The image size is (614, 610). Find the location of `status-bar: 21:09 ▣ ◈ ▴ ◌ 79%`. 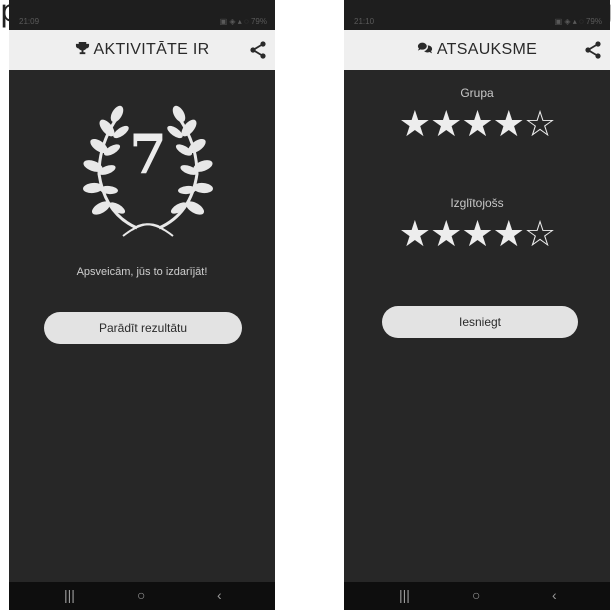

status-bar: 21:09 ▣ ◈ ▴ ◌ 79% is located at coordinates (142, 22).